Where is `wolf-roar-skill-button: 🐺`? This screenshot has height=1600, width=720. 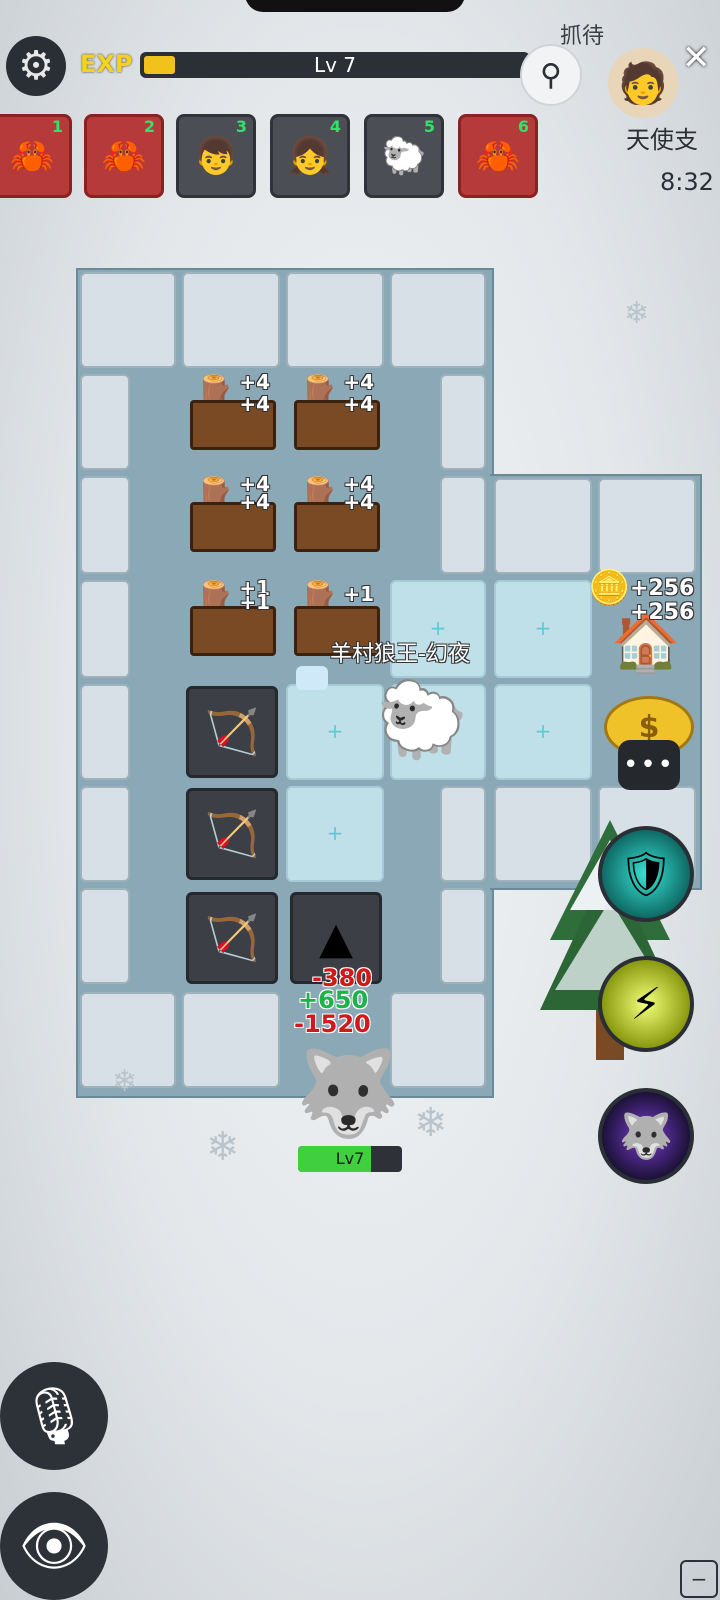
wolf-roar-skill-button: 🐺 is located at coordinates (646, 1136).